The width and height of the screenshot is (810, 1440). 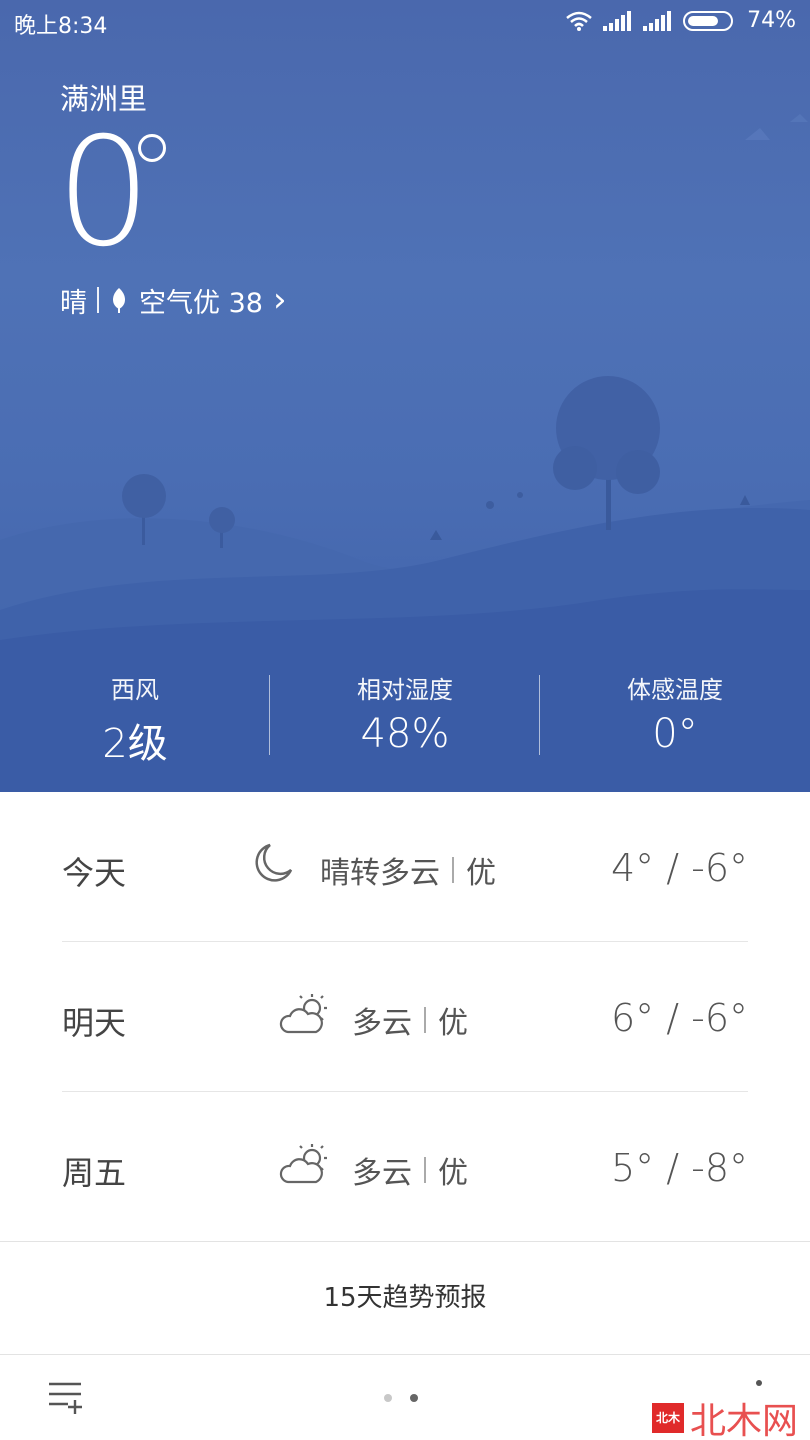 What do you see at coordinates (771, 20) in the screenshot?
I see `battery-percent: 74%` at bounding box center [771, 20].